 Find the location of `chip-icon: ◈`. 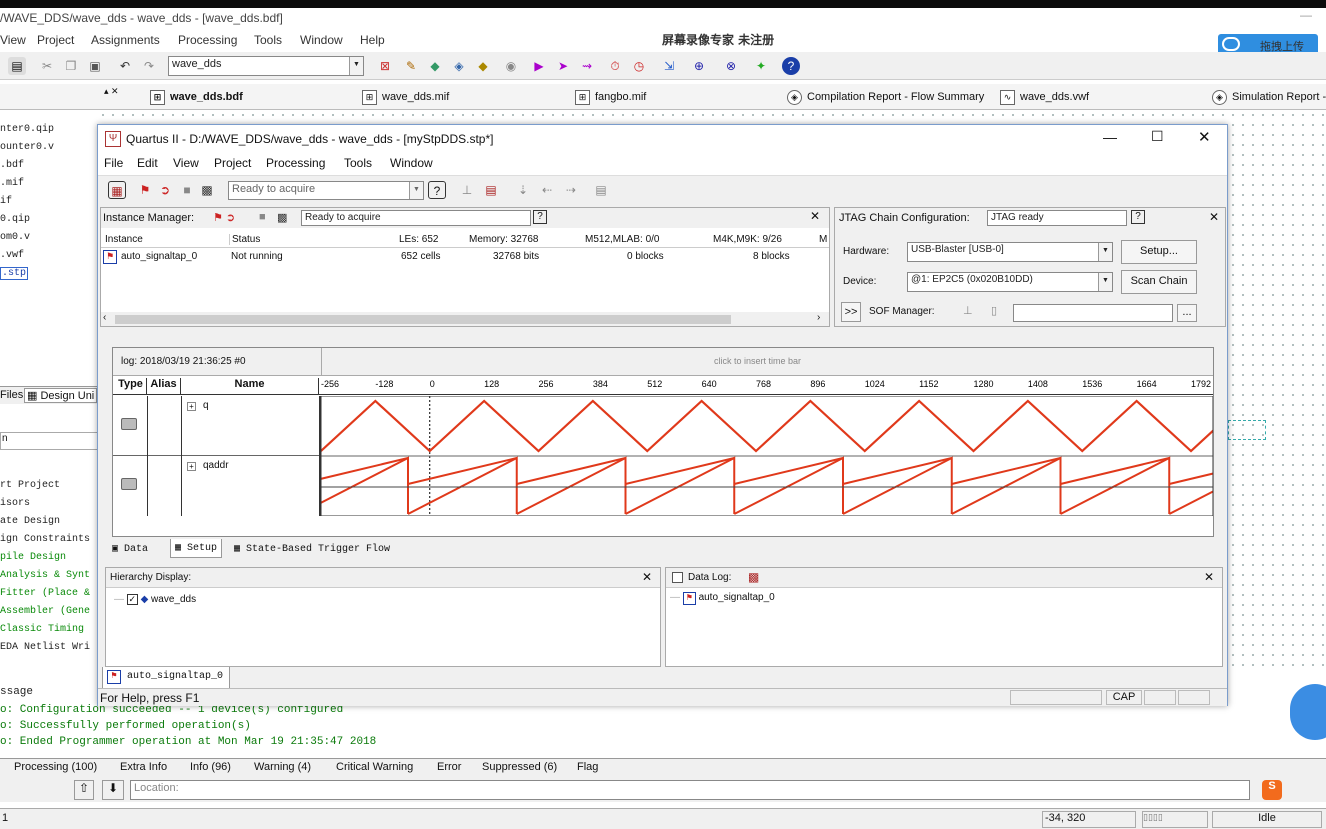

chip-icon: ◈ is located at coordinates (459, 66).